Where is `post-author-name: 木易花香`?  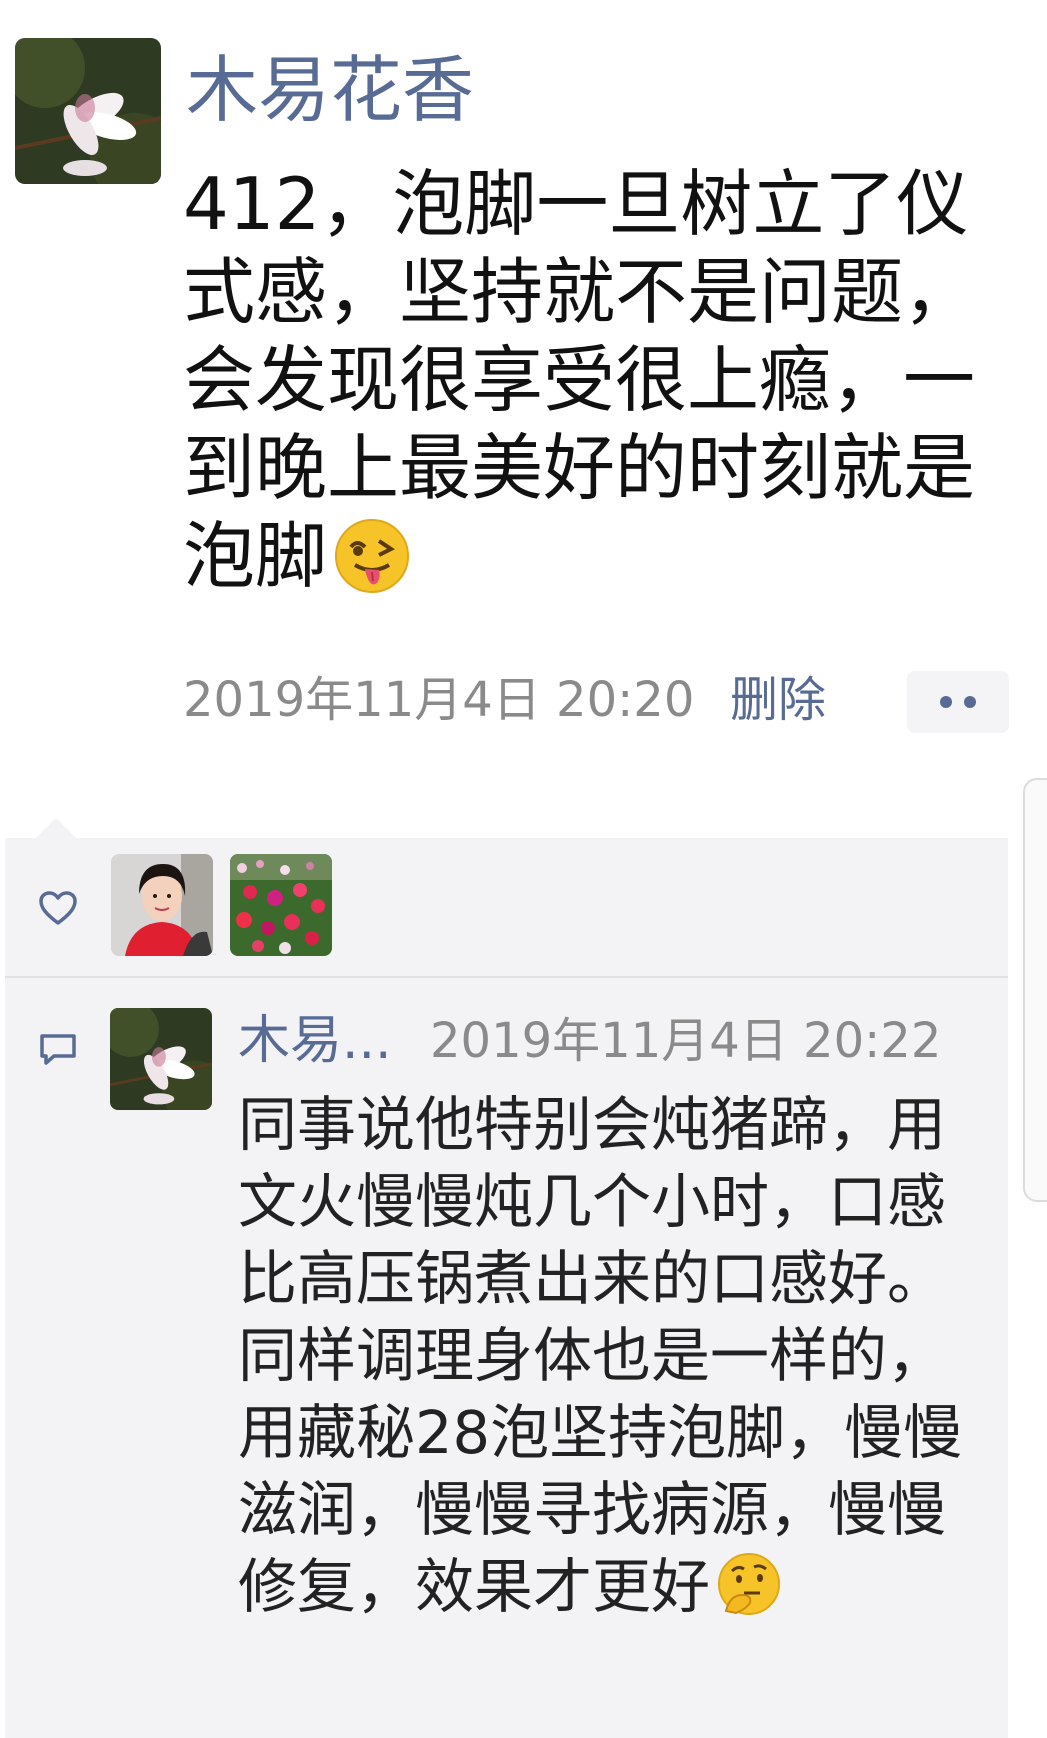
post-author-name: 木易花香 is located at coordinates (330, 90).